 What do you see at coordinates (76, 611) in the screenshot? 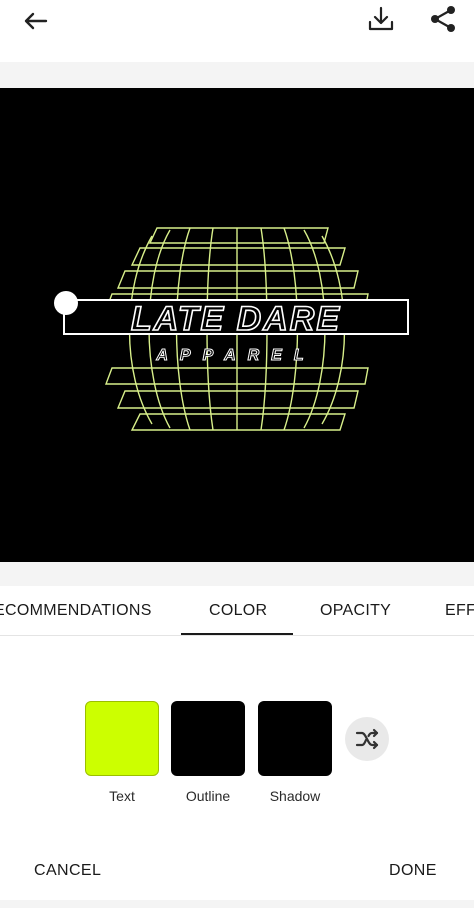
I see `tab-recommendations: ECOMMENDATIONS` at bounding box center [76, 611].